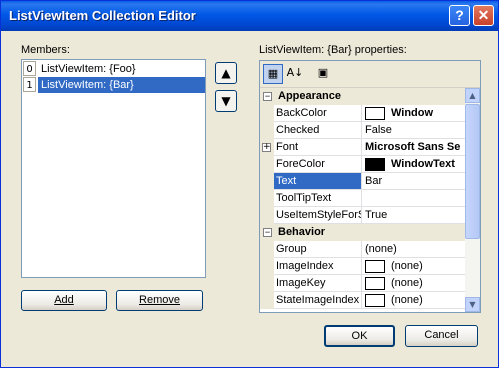 Image resolution: width=499 pixels, height=368 pixels. I want to click on categorized-view-icon: ▦, so click(273, 74).